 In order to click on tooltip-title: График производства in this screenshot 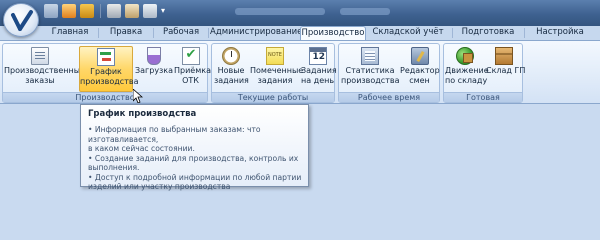, I will do `click(142, 114)`.